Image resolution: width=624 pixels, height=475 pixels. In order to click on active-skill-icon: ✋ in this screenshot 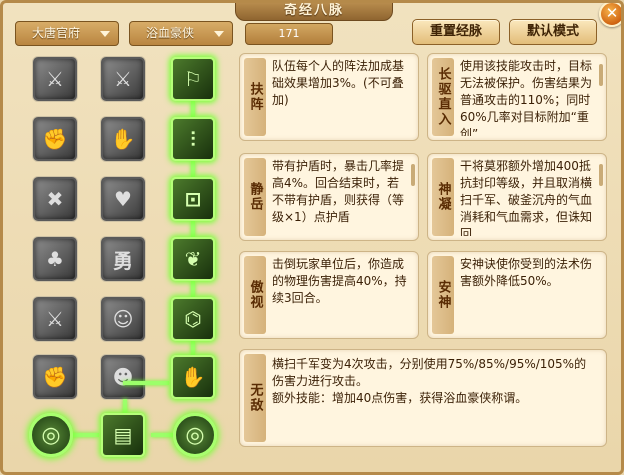, I will do `click(193, 377)`.